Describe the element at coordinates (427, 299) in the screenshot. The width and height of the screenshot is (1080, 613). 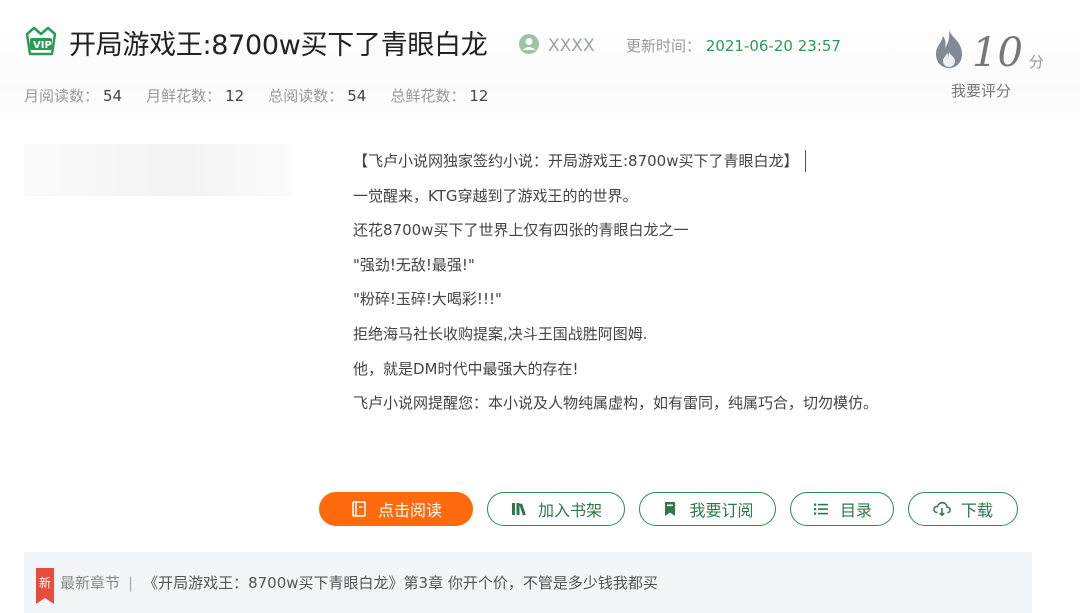
I see `intro-line: "粉碎!玉碎!大喝彩!!!"` at that location.